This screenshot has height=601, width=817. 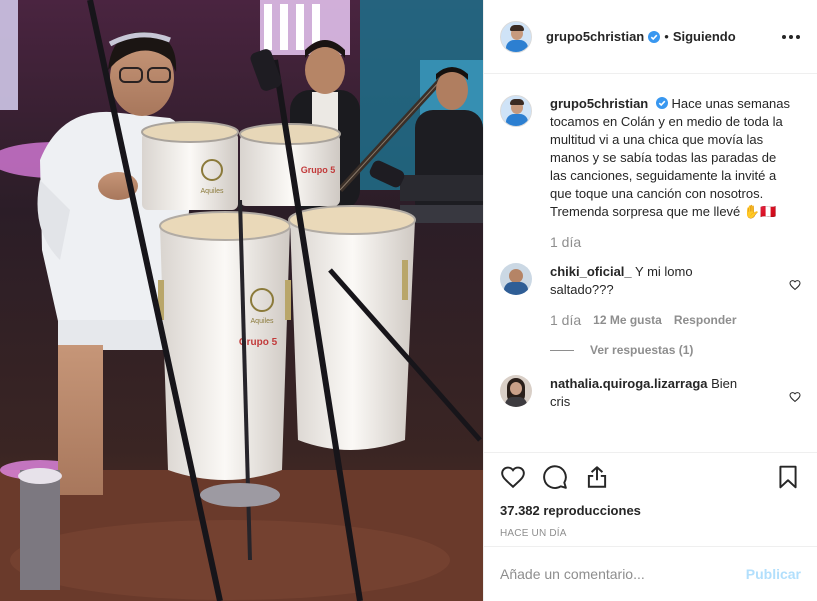 I want to click on caption-verified-badge-icon, so click(x=661, y=103).